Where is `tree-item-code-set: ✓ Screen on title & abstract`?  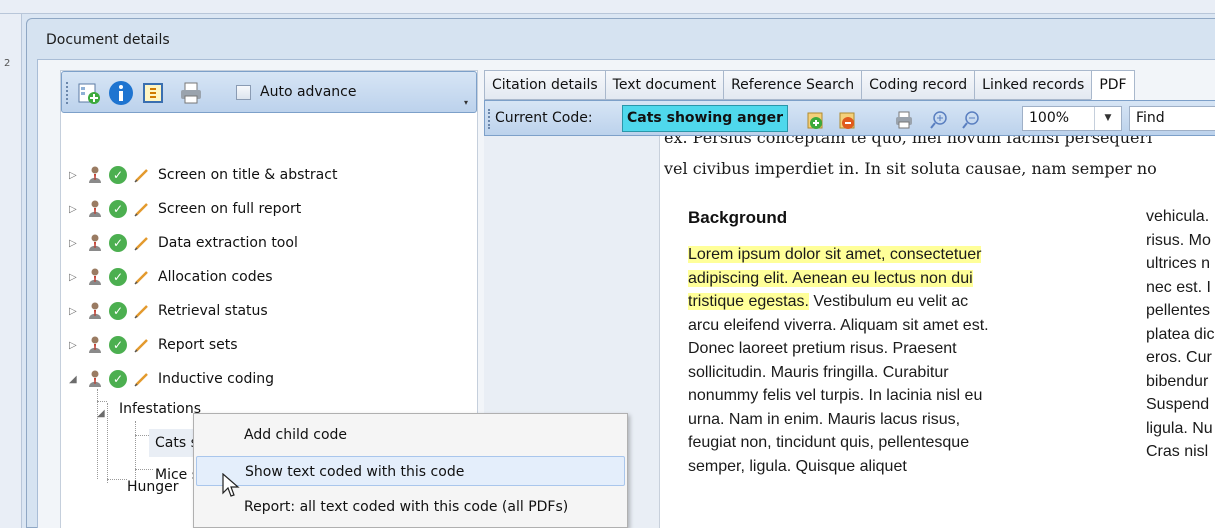 tree-item-code-set: ✓ Screen on title & abstract is located at coordinates (212, 175).